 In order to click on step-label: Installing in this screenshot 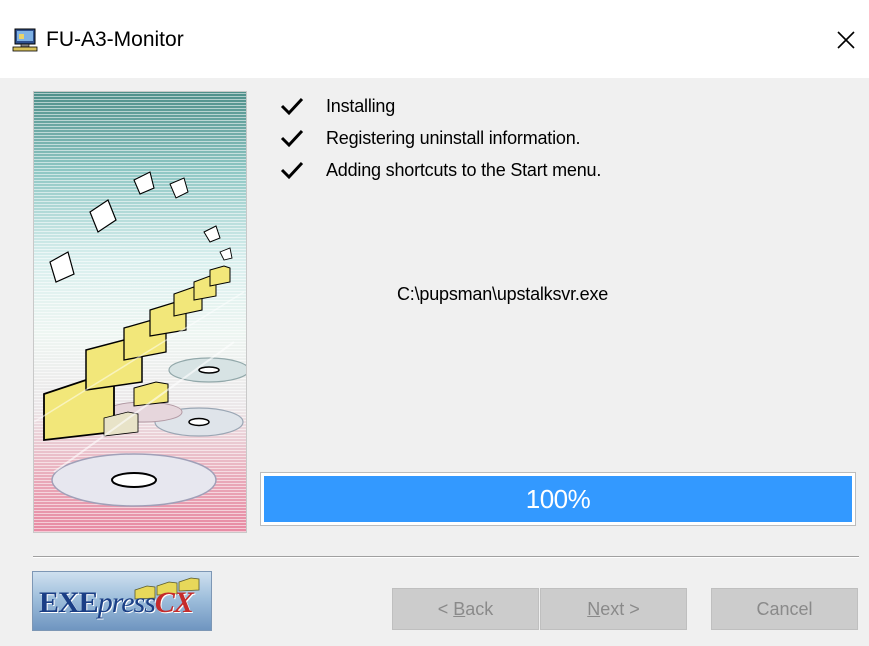, I will do `click(361, 105)`.